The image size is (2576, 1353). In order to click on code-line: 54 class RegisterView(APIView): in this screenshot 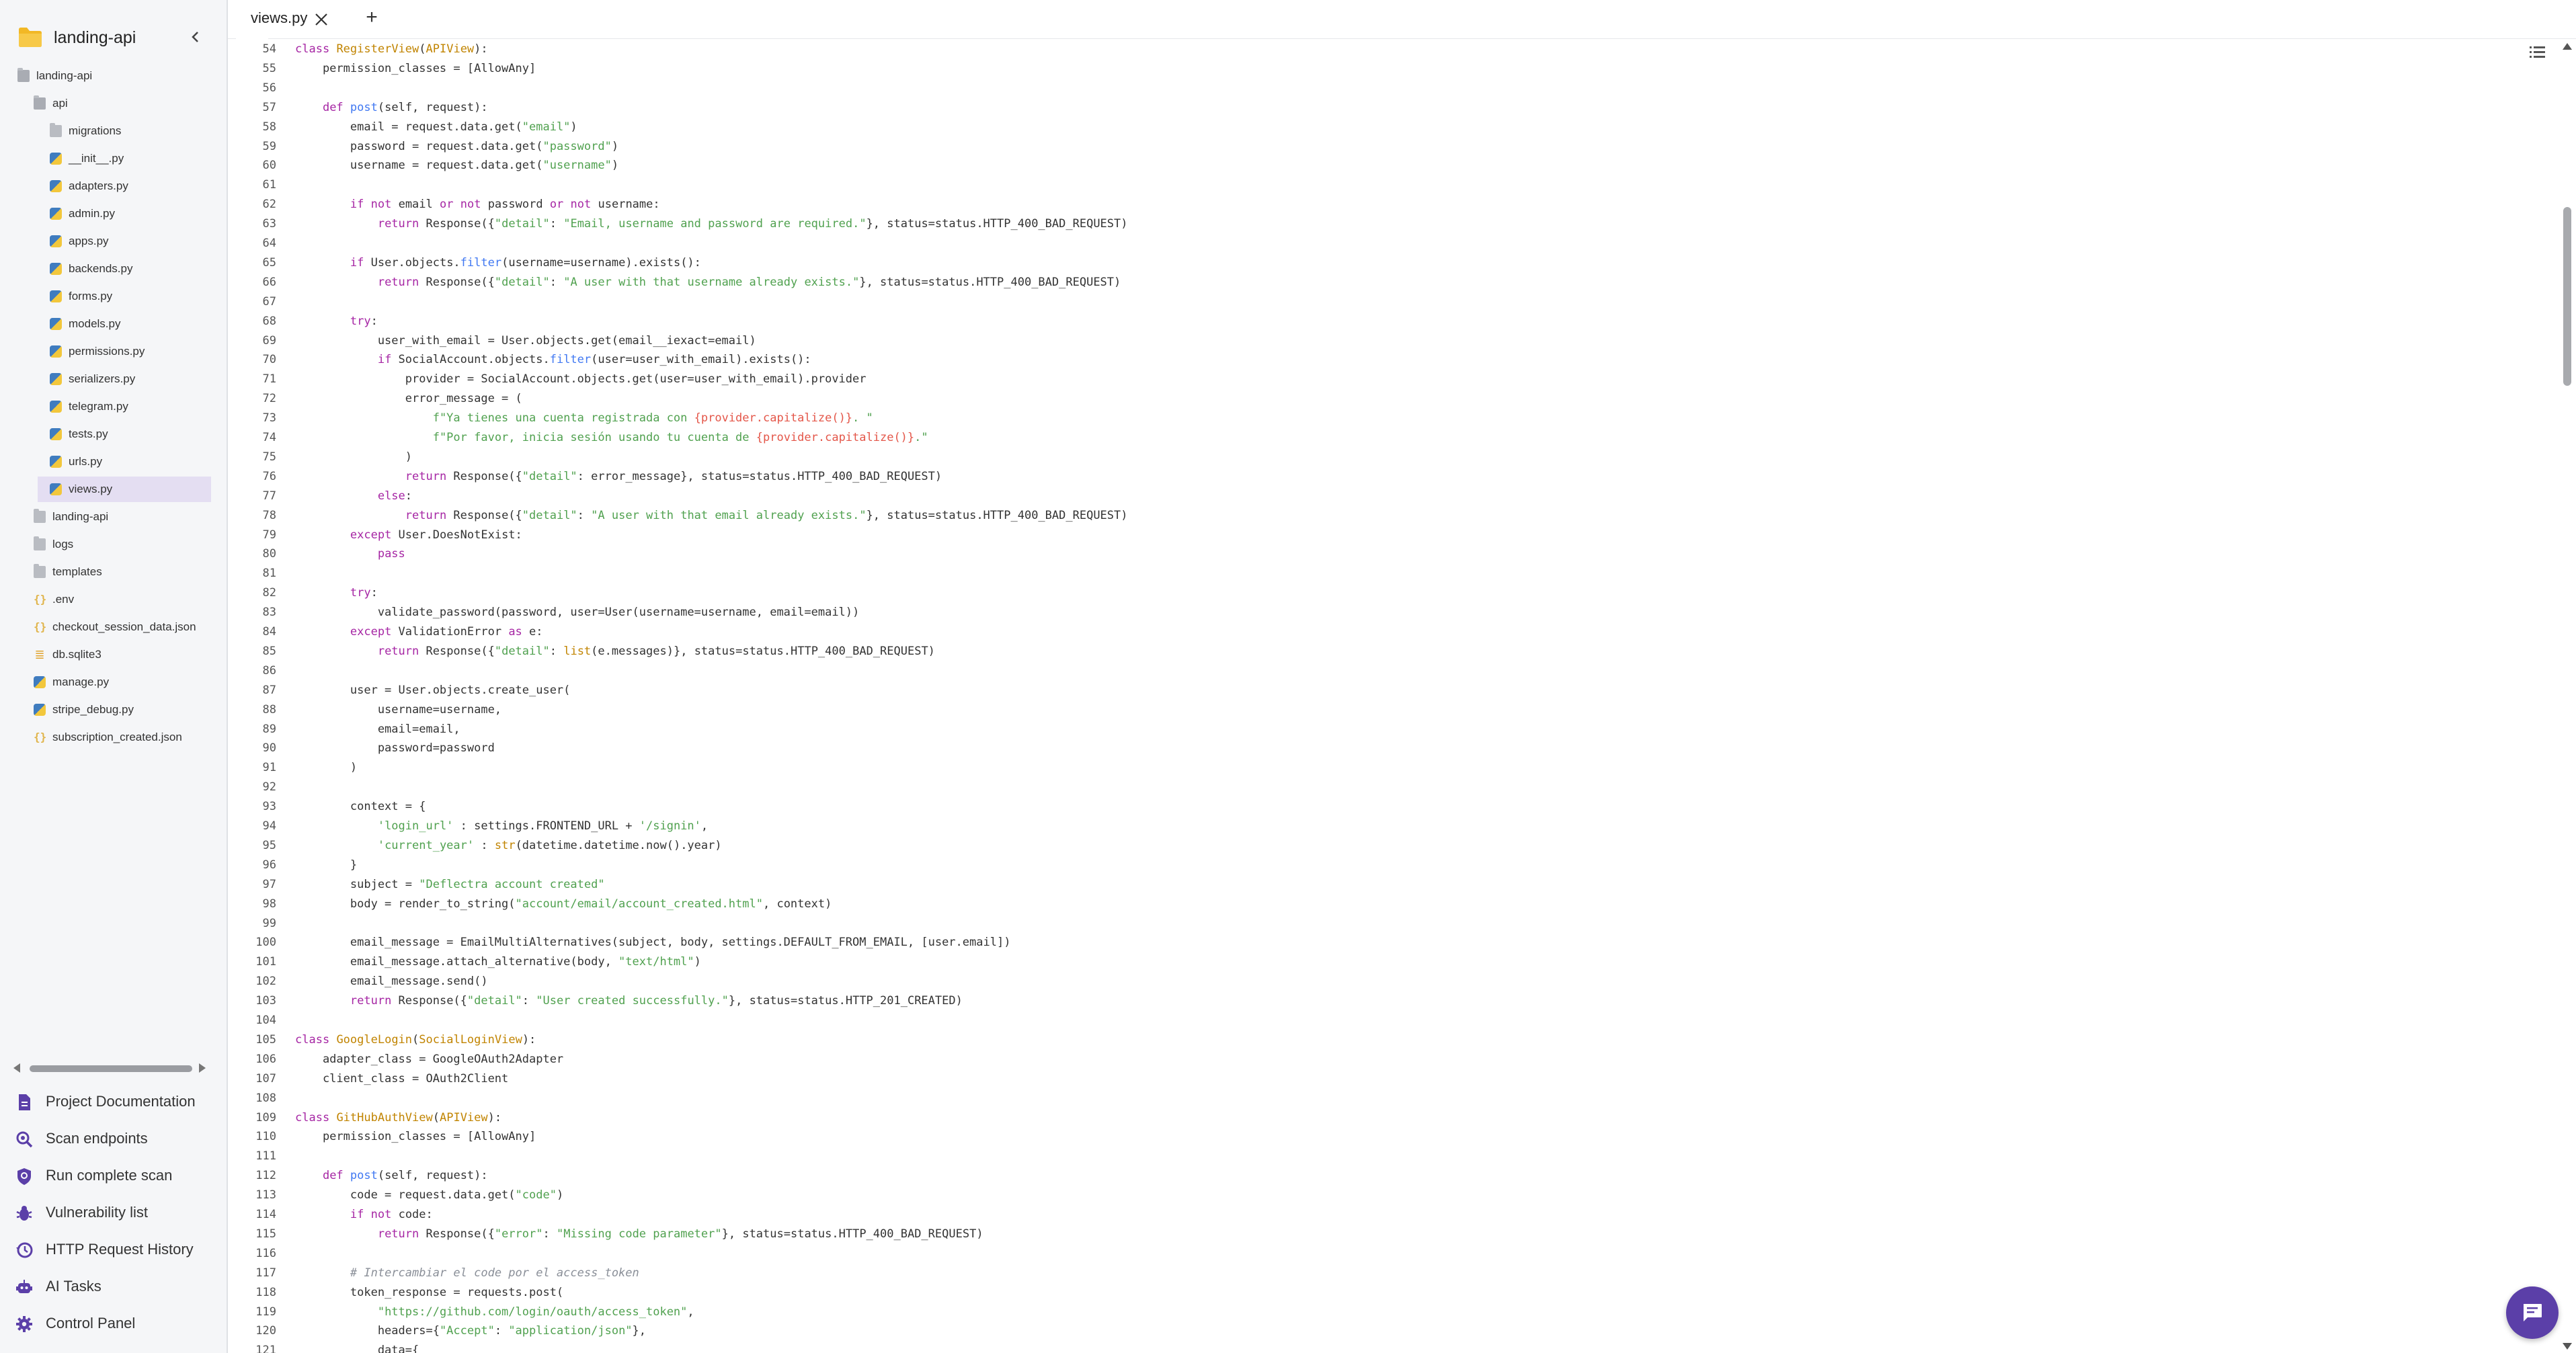, I will do `click(1370, 49)`.